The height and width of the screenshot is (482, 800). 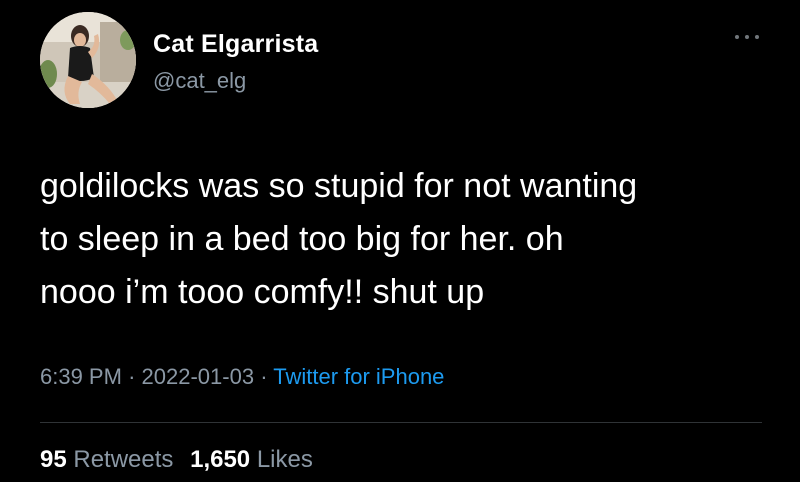 I want to click on tweet-date: 2022-01-03, so click(x=198, y=376).